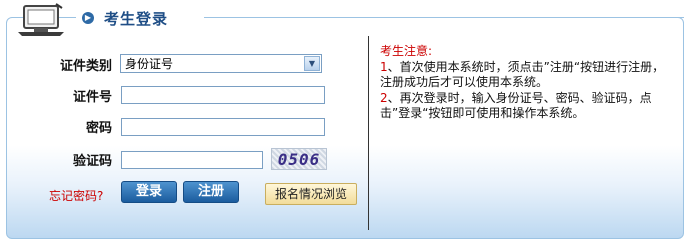  I want to click on captcha-label: 验证码, so click(92, 161).